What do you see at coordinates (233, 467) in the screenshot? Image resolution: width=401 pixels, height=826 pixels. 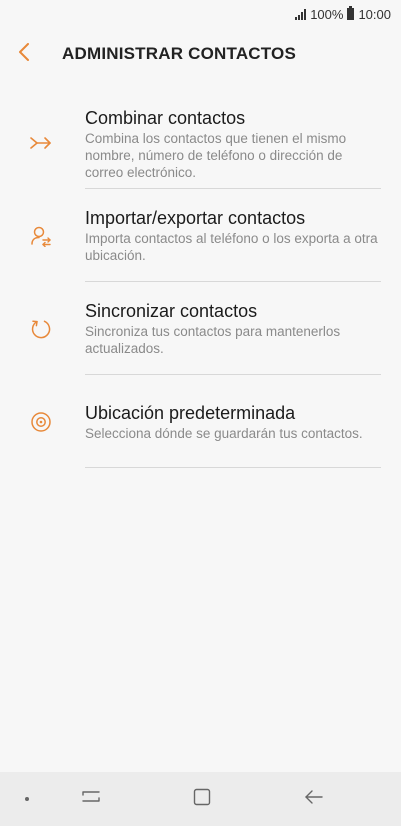 I see `divider` at bounding box center [233, 467].